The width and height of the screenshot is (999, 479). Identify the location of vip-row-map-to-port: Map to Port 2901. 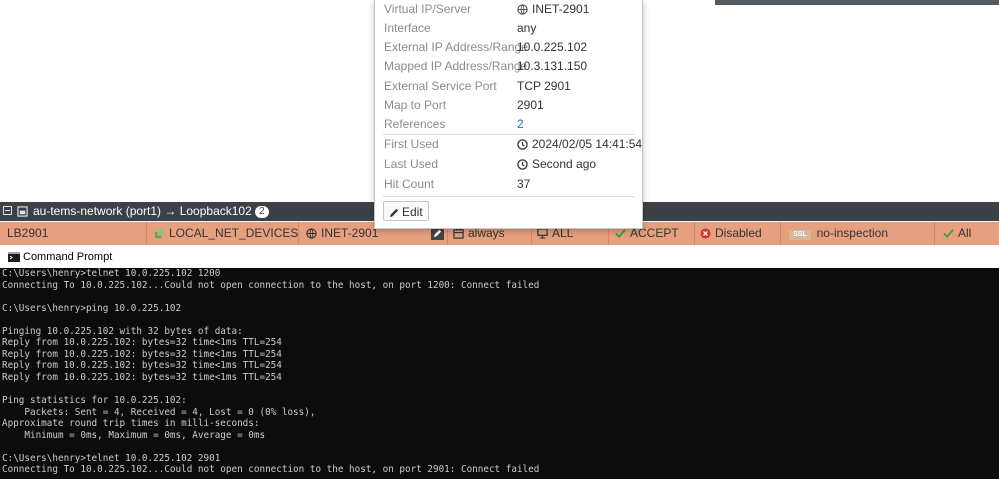
(510, 105).